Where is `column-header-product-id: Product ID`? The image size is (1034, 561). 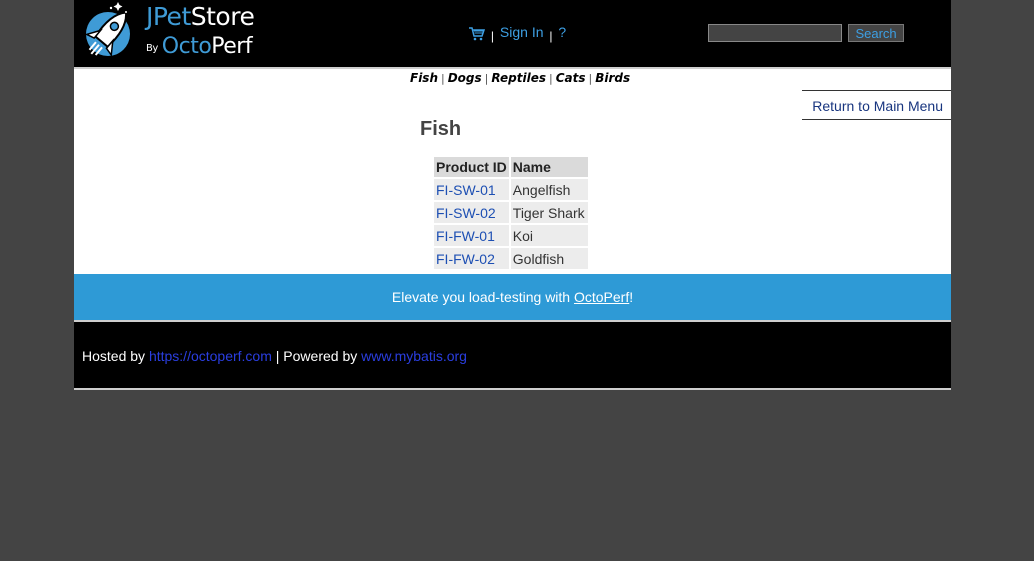
column-header-product-id: Product ID is located at coordinates (471, 167).